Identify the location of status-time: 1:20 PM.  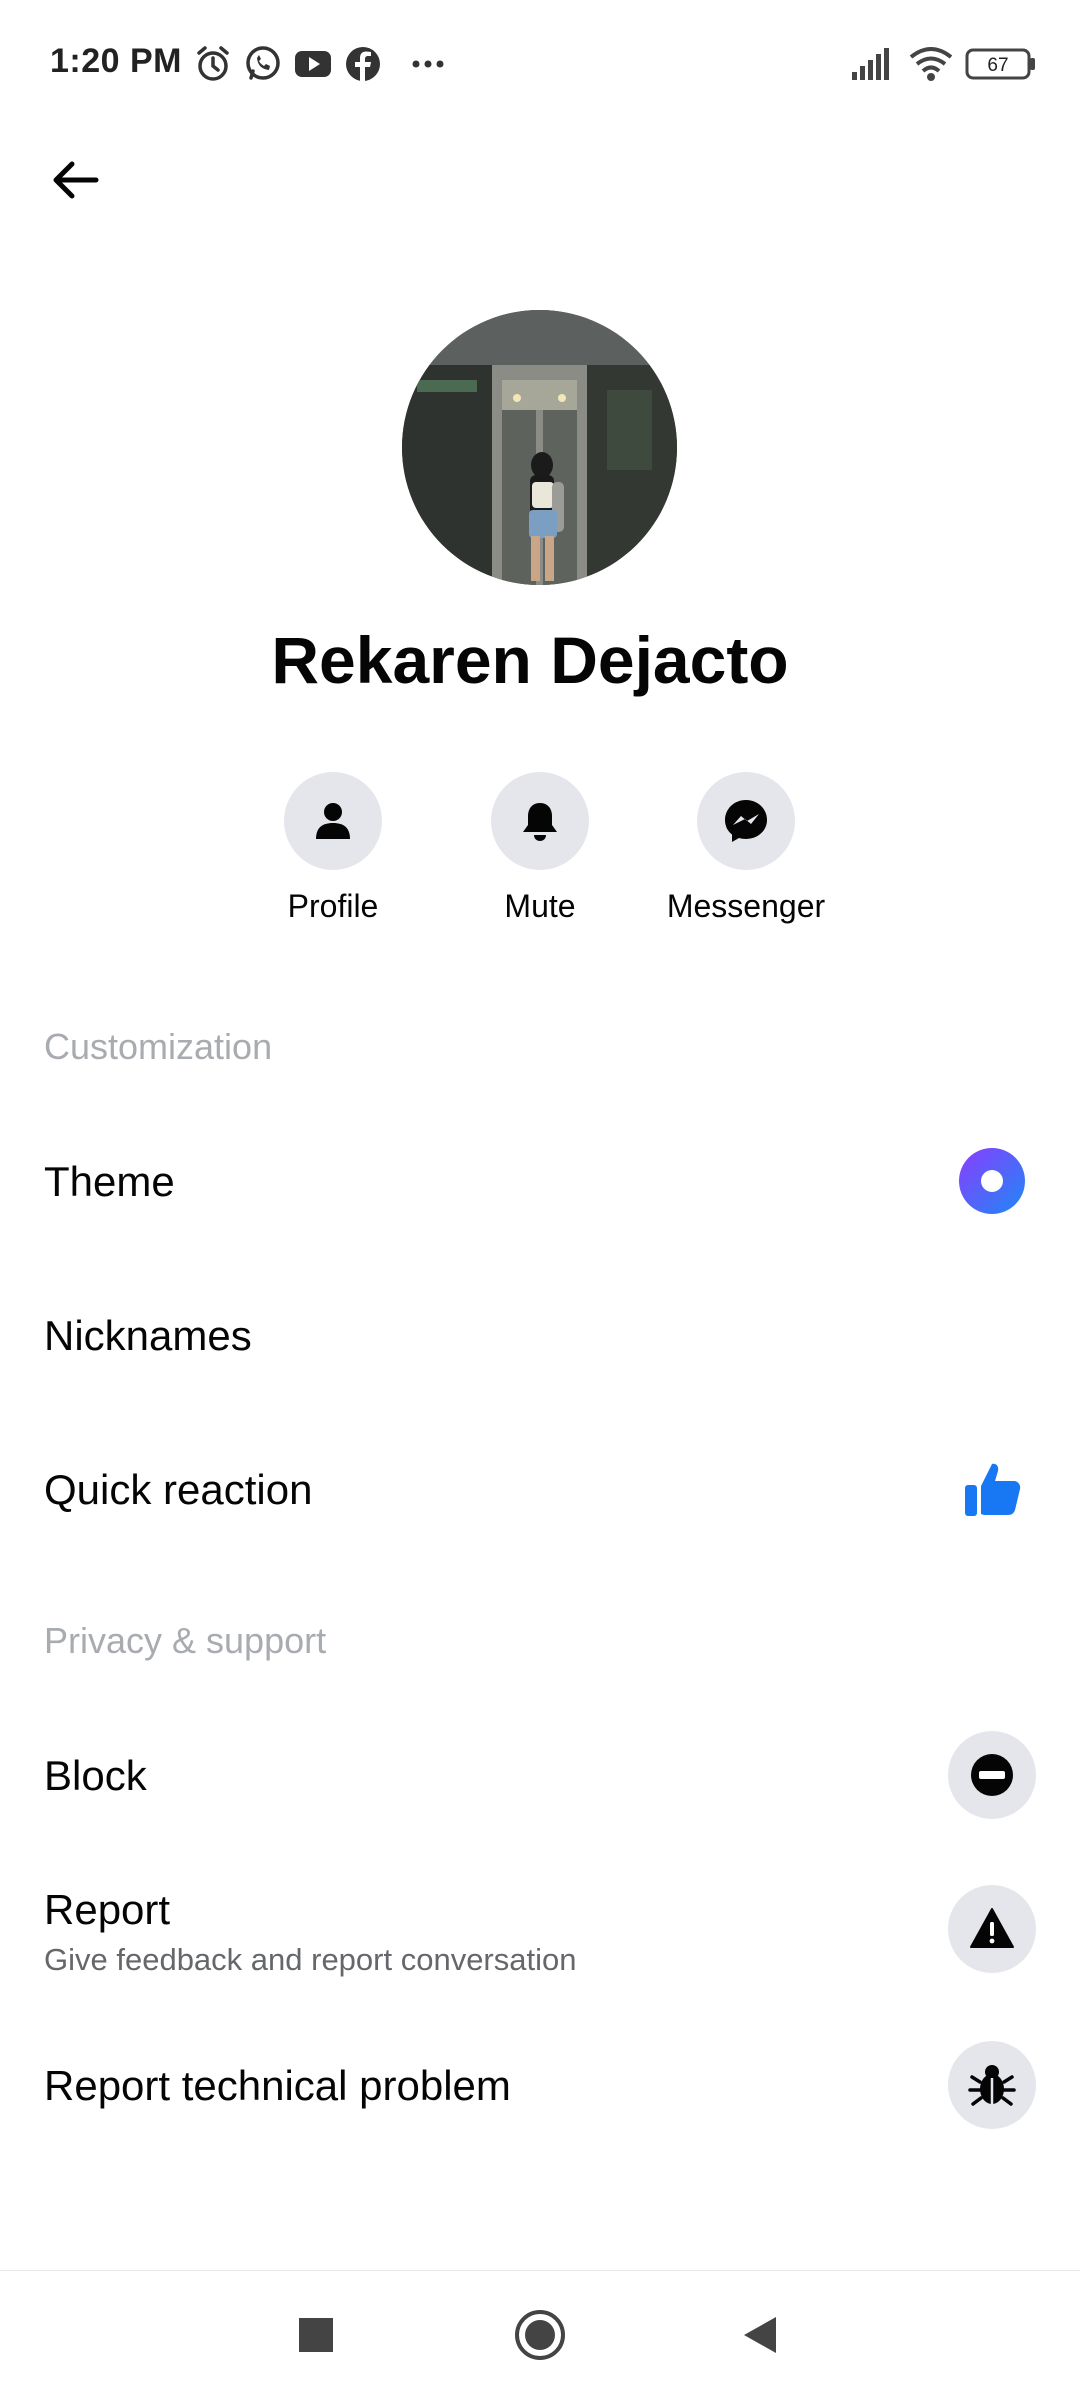
(116, 61).